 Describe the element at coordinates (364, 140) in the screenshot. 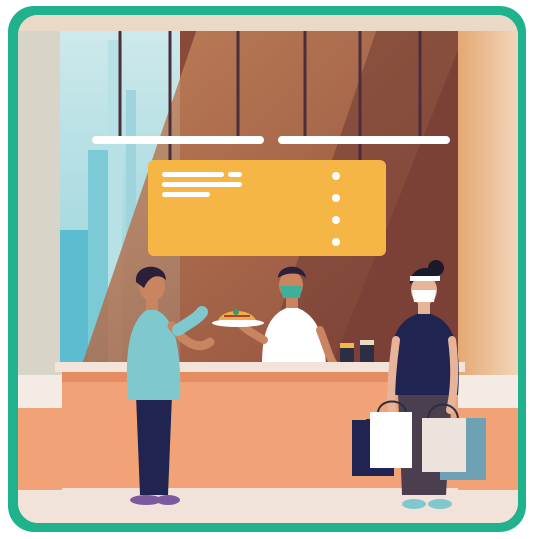

I see `lamp-bar-right` at that location.